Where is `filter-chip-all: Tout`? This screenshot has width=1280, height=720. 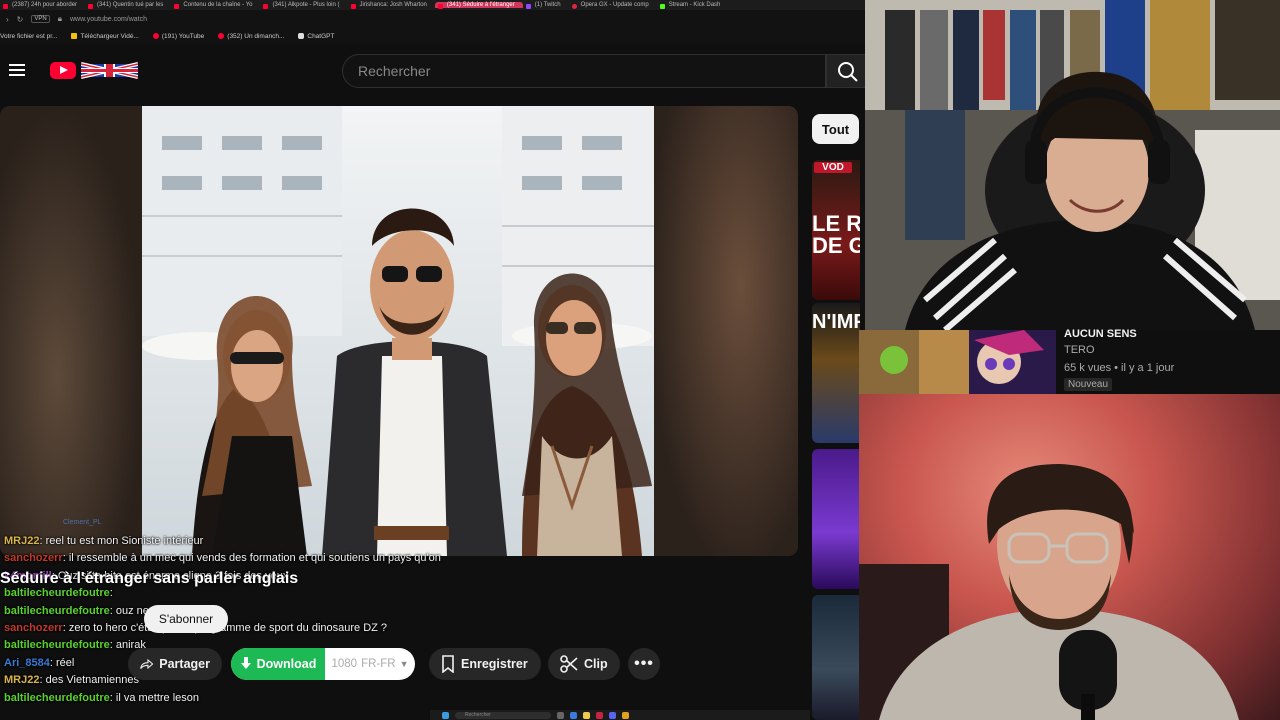
filter-chip-all: Tout is located at coordinates (835, 129).